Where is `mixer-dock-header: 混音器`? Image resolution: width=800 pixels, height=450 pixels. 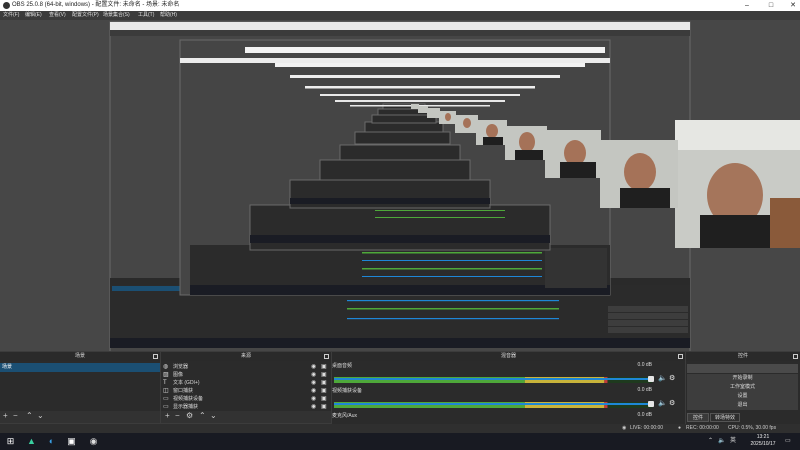 mixer-dock-header: 混音器 is located at coordinates (508, 356).